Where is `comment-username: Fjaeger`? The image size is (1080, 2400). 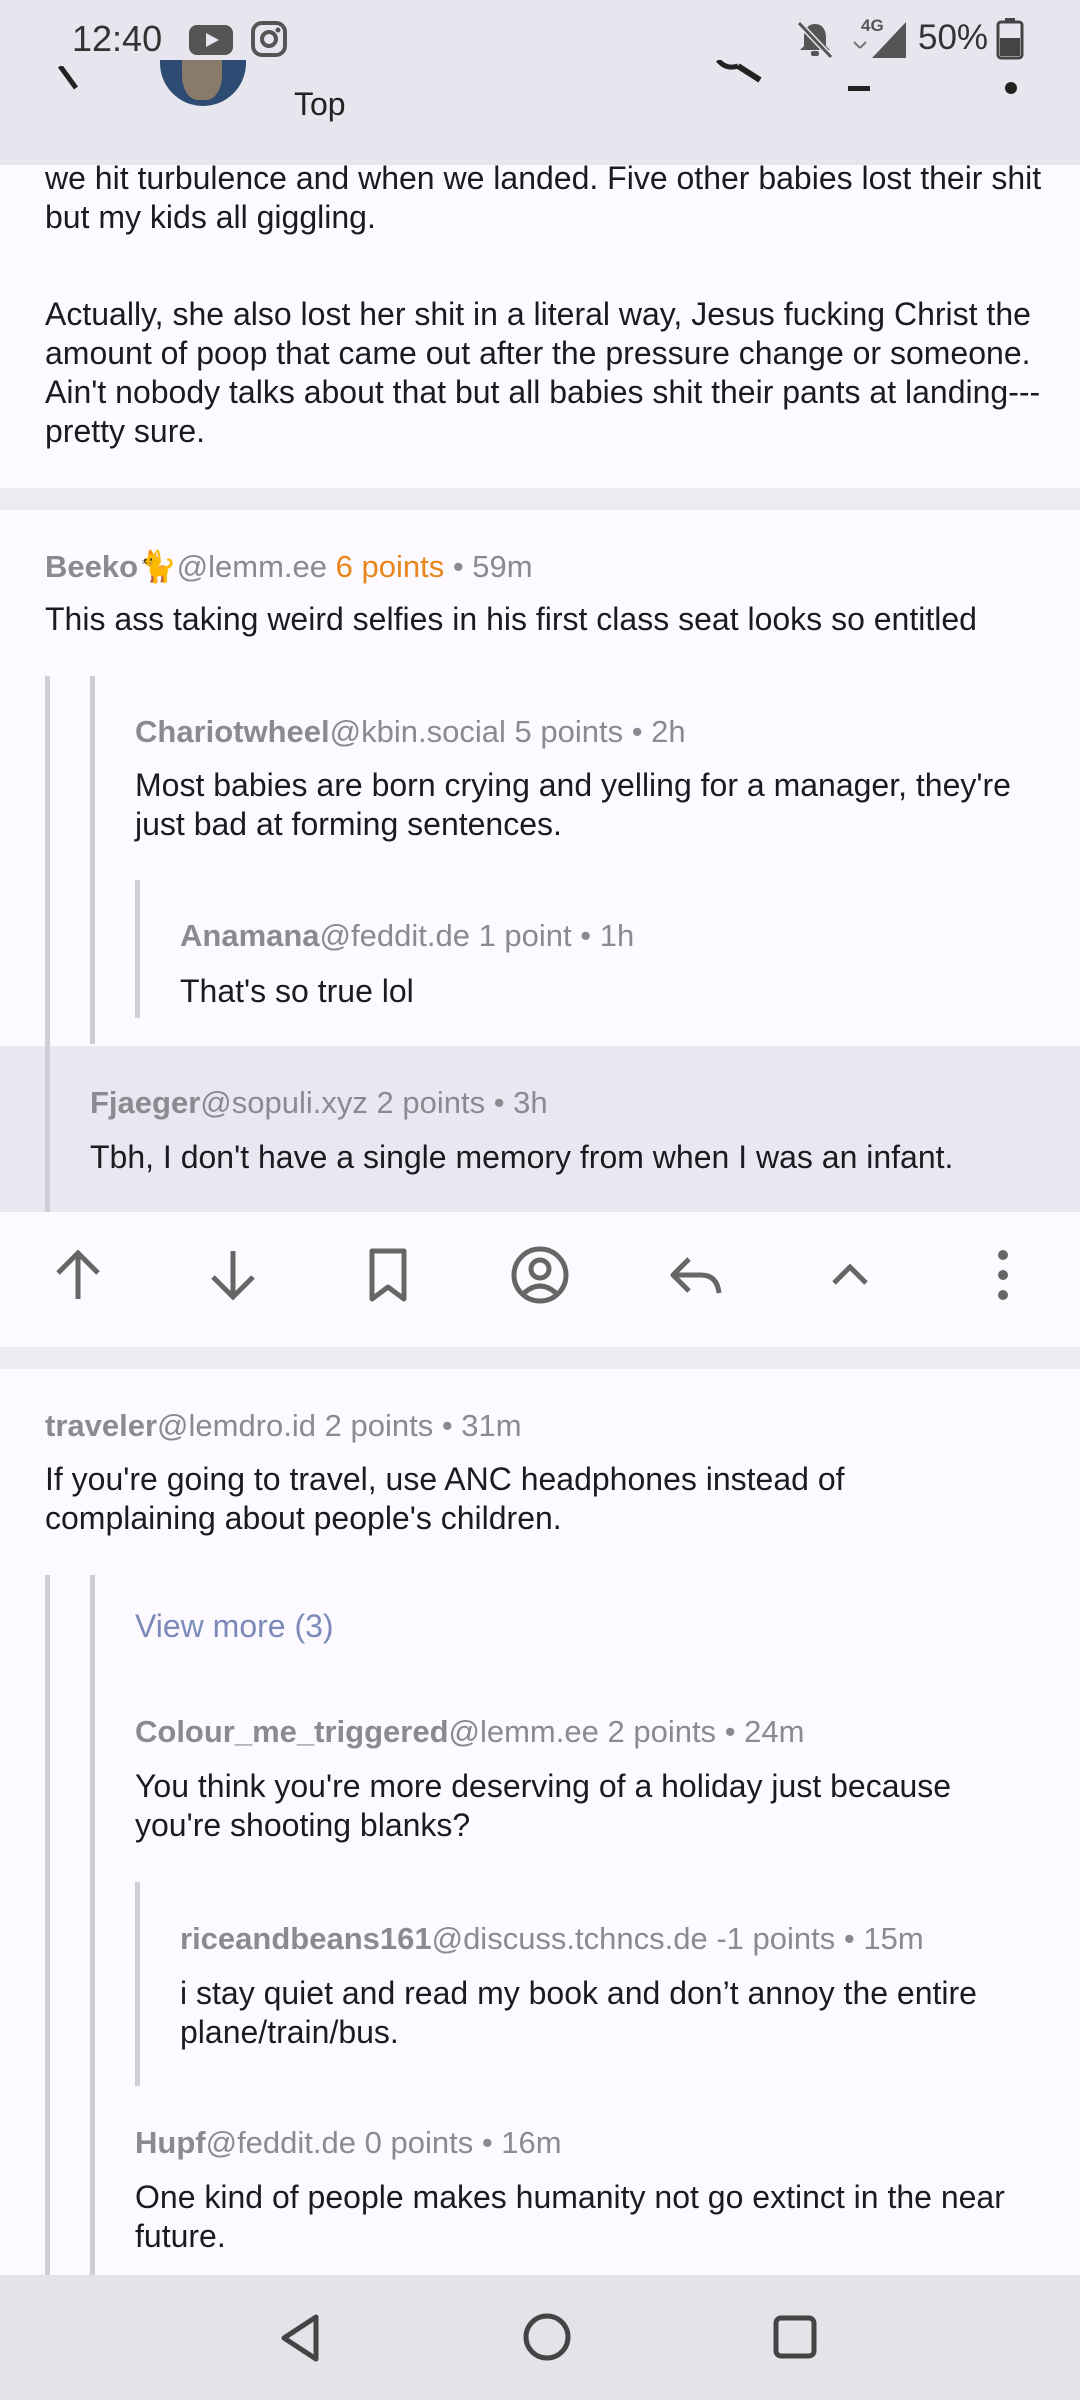
comment-username: Fjaeger is located at coordinates (145, 1102).